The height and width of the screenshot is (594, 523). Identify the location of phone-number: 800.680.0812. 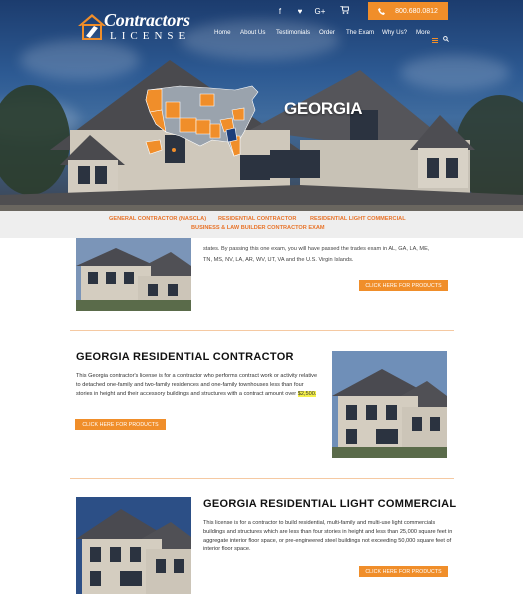
(416, 11).